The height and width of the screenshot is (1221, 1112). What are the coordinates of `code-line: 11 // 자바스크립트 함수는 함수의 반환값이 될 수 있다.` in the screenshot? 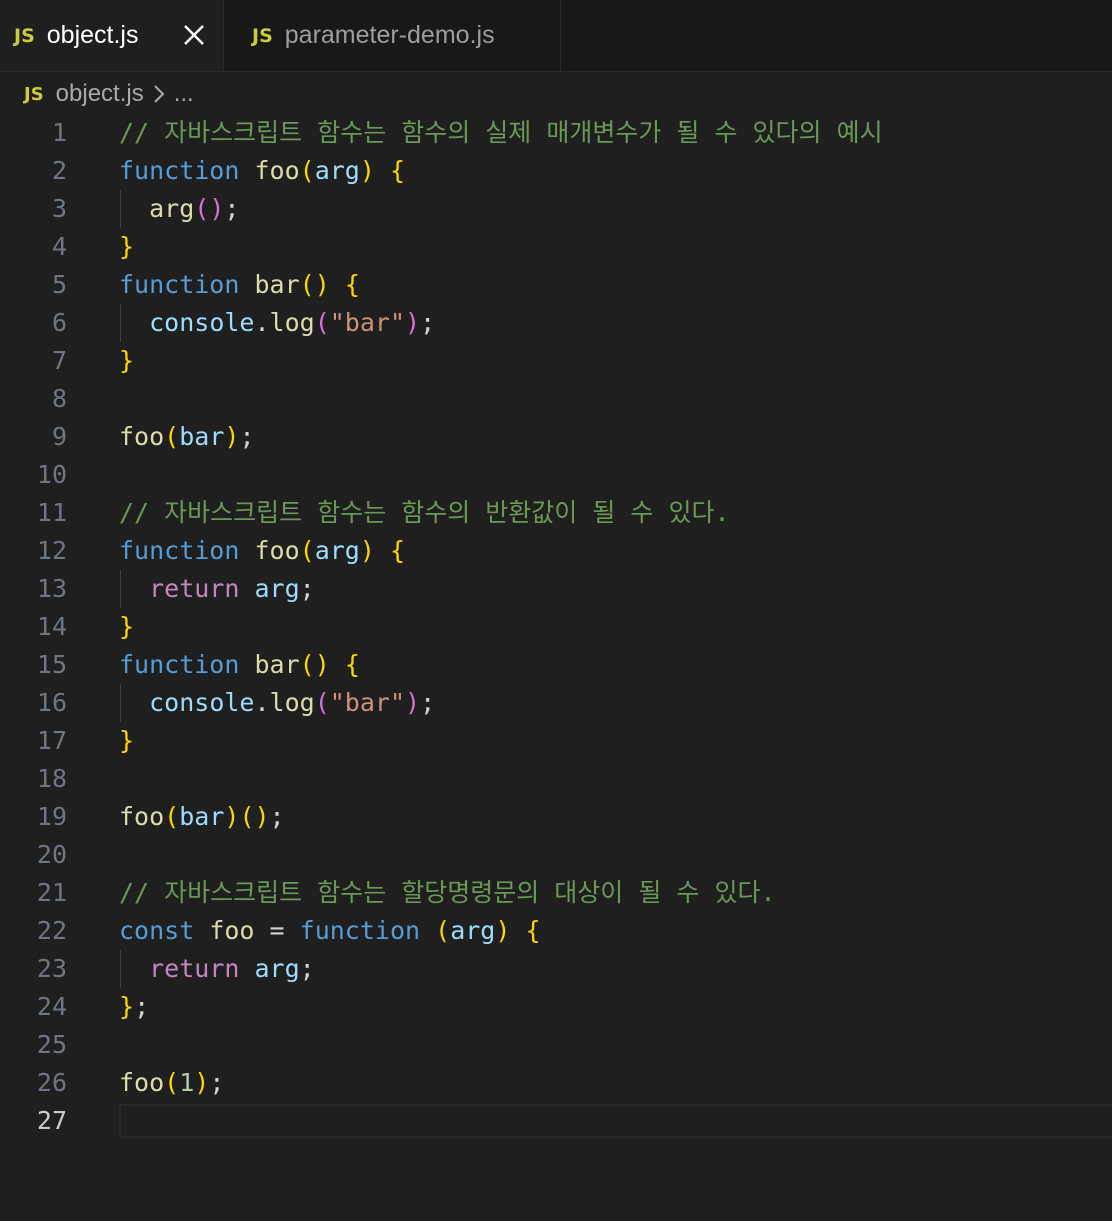 It's located at (556, 513).